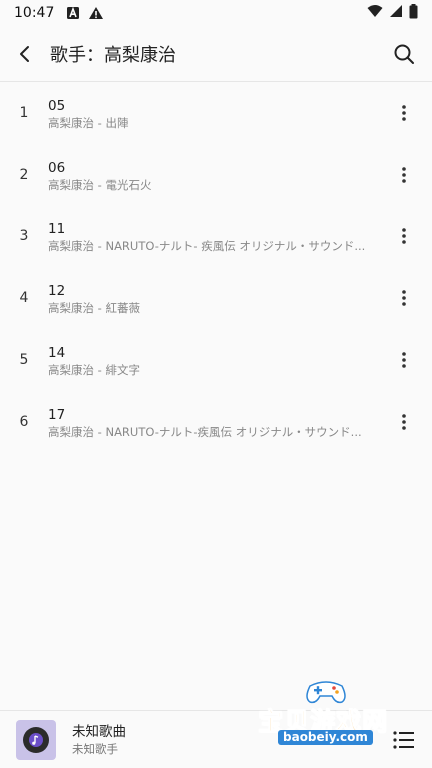 Image resolution: width=432 pixels, height=768 pixels. Describe the element at coordinates (216, 298) in the screenshot. I see `track-row: 4 12 高梨康治 - 紅蕃薇` at that location.